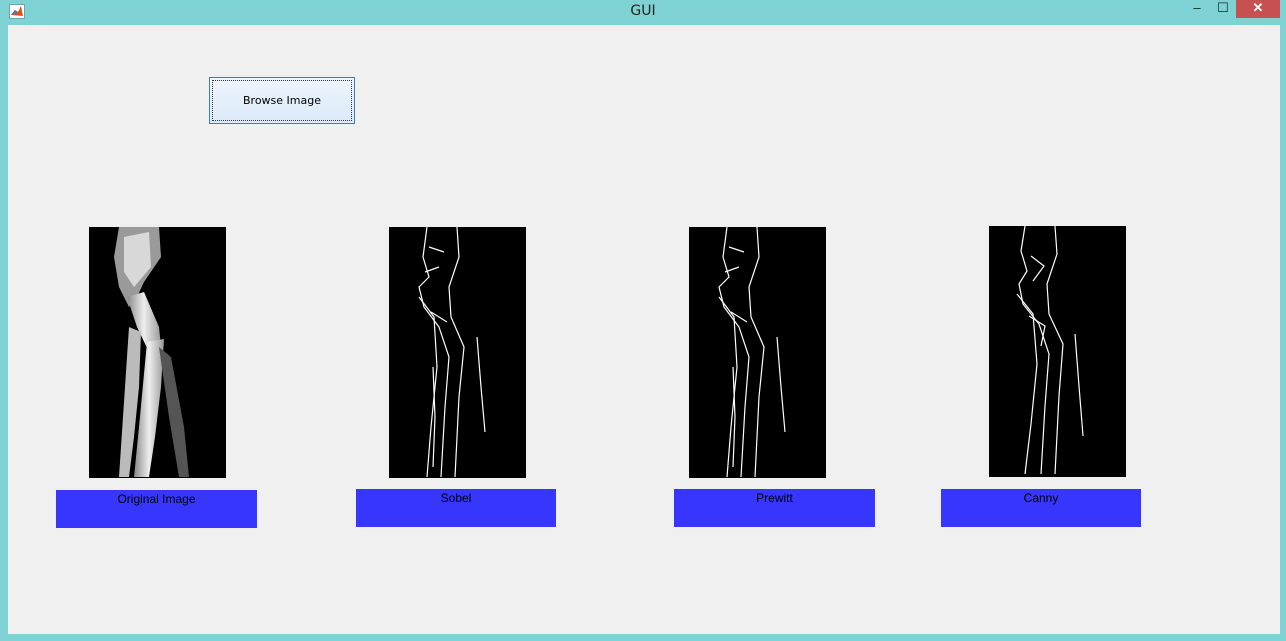 The width and height of the screenshot is (1286, 641). I want to click on original-image-axes, so click(157, 352).